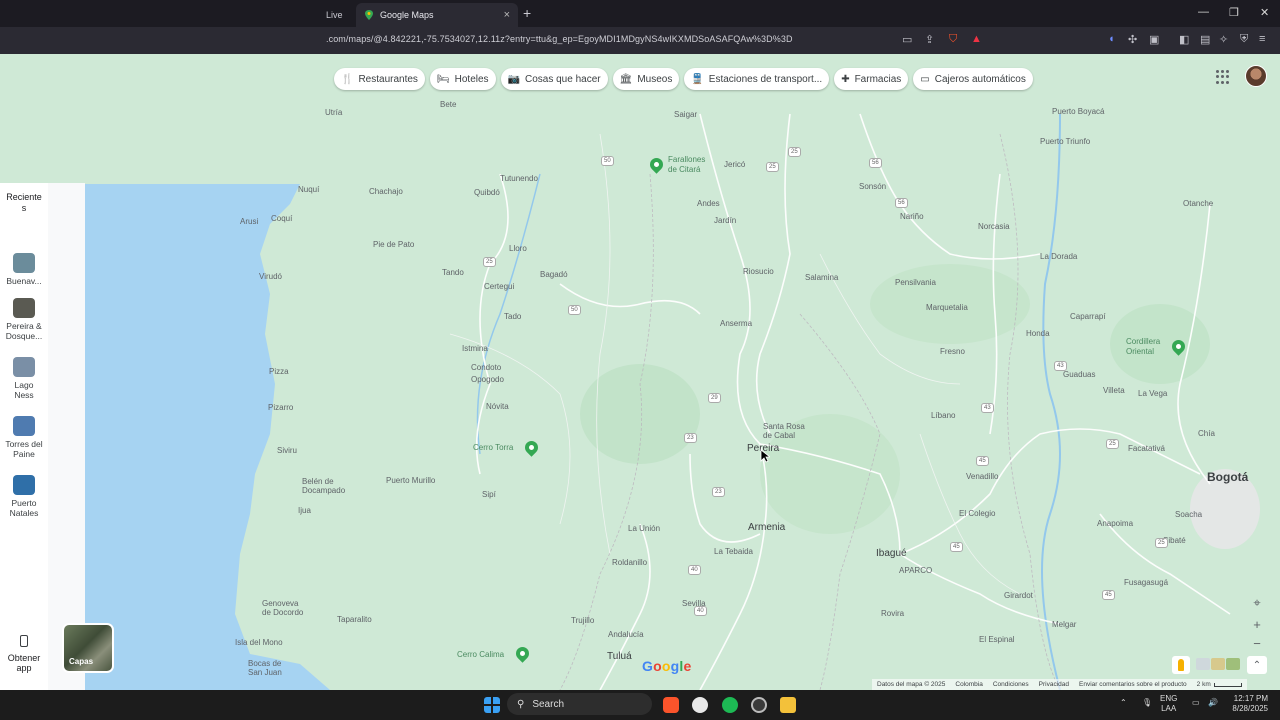  Describe the element at coordinates (489, 494) in the screenshot. I see `town-label: Sipí` at that location.